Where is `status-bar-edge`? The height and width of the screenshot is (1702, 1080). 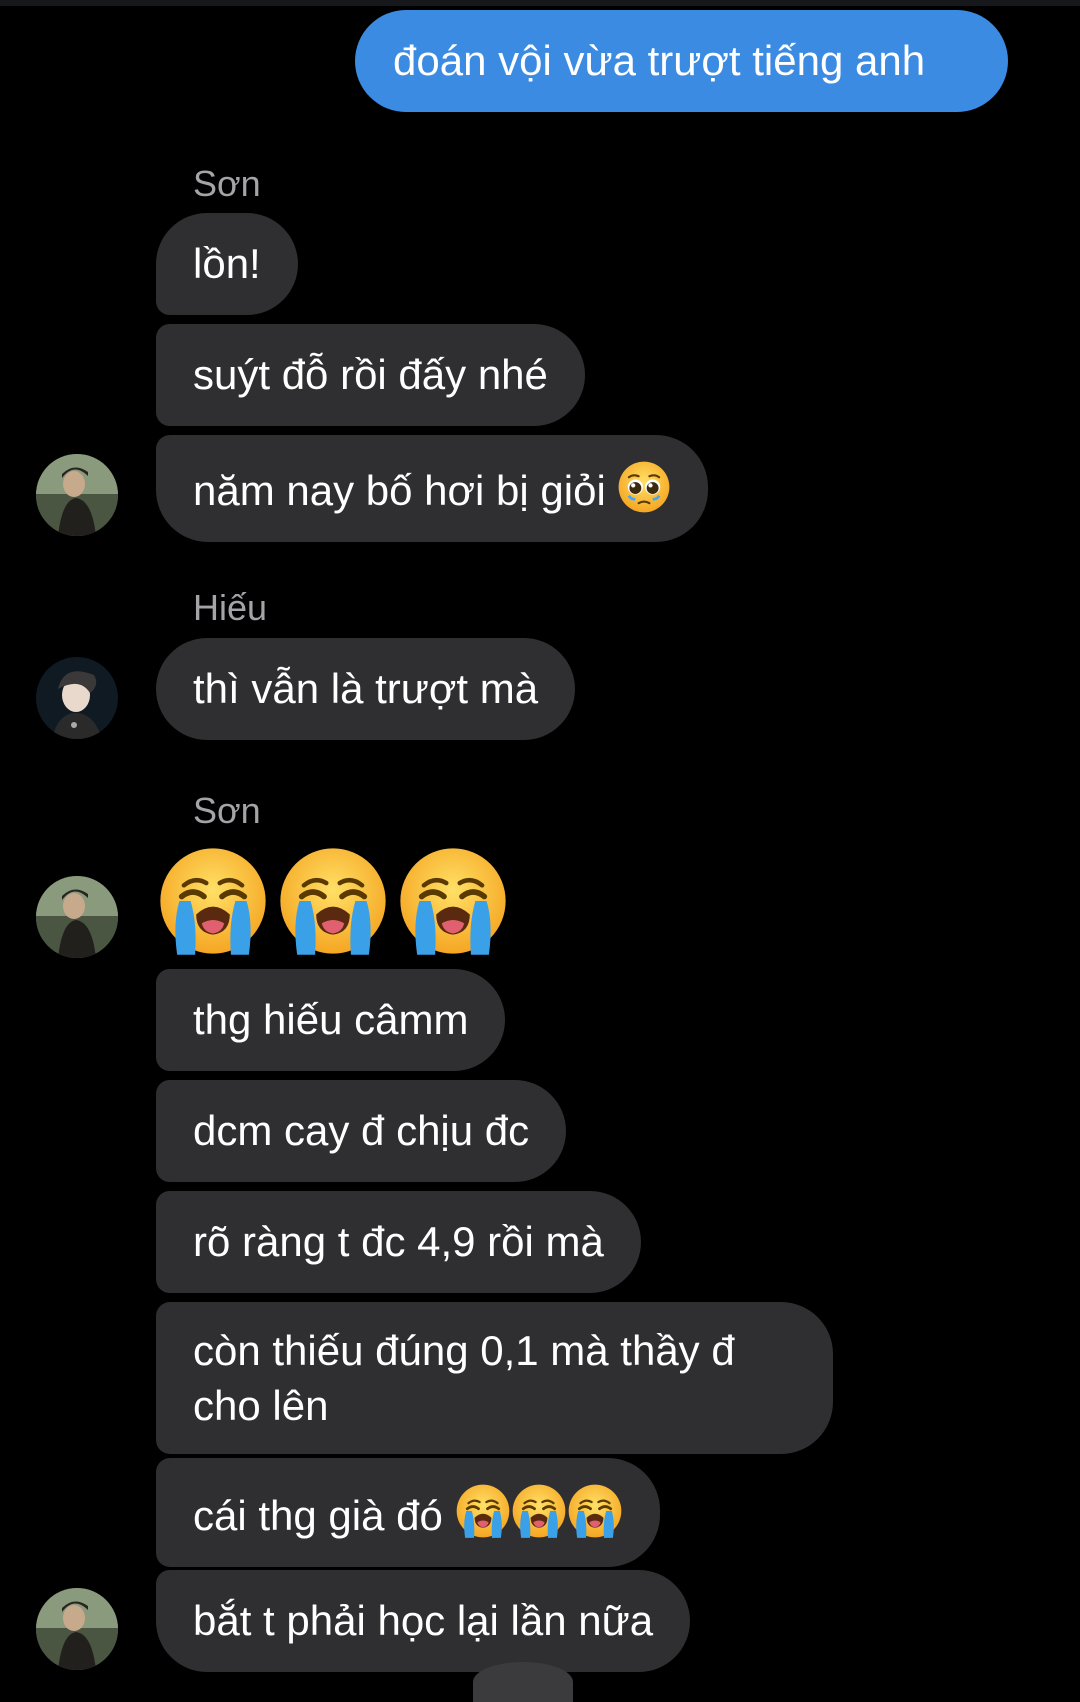 status-bar-edge is located at coordinates (540, 3).